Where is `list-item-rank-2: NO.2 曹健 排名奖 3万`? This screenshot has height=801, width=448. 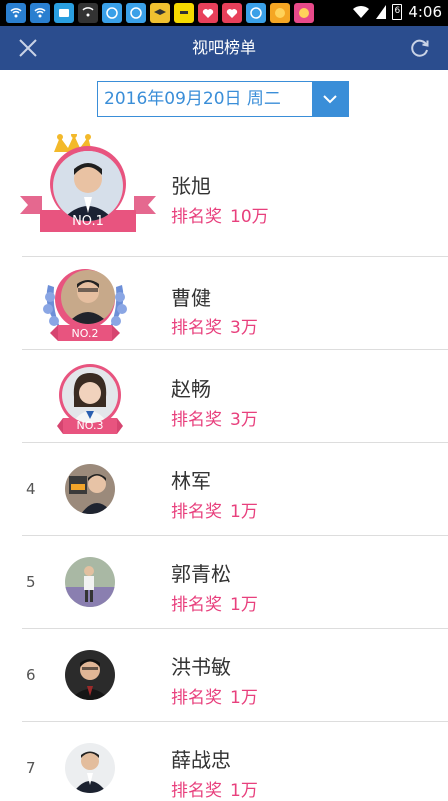 list-item-rank-2: NO.2 曹健 排名奖 3万 is located at coordinates (224, 303).